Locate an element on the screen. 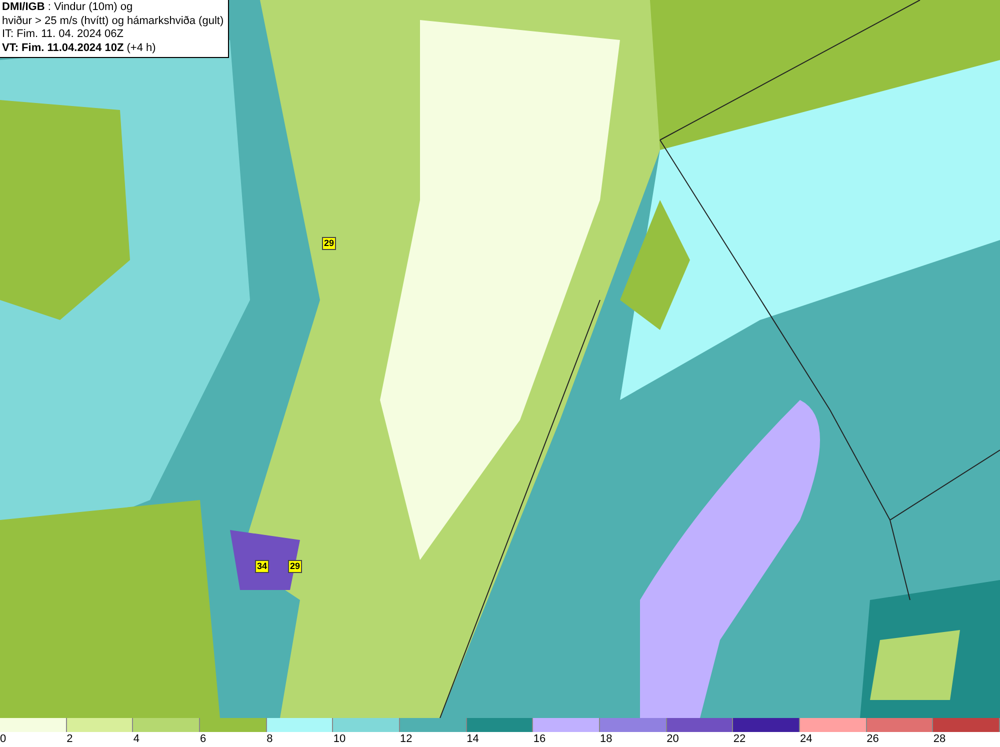 Image resolution: width=1000 pixels, height=747 pixels. legend-tick-label: 24 is located at coordinates (806, 739).